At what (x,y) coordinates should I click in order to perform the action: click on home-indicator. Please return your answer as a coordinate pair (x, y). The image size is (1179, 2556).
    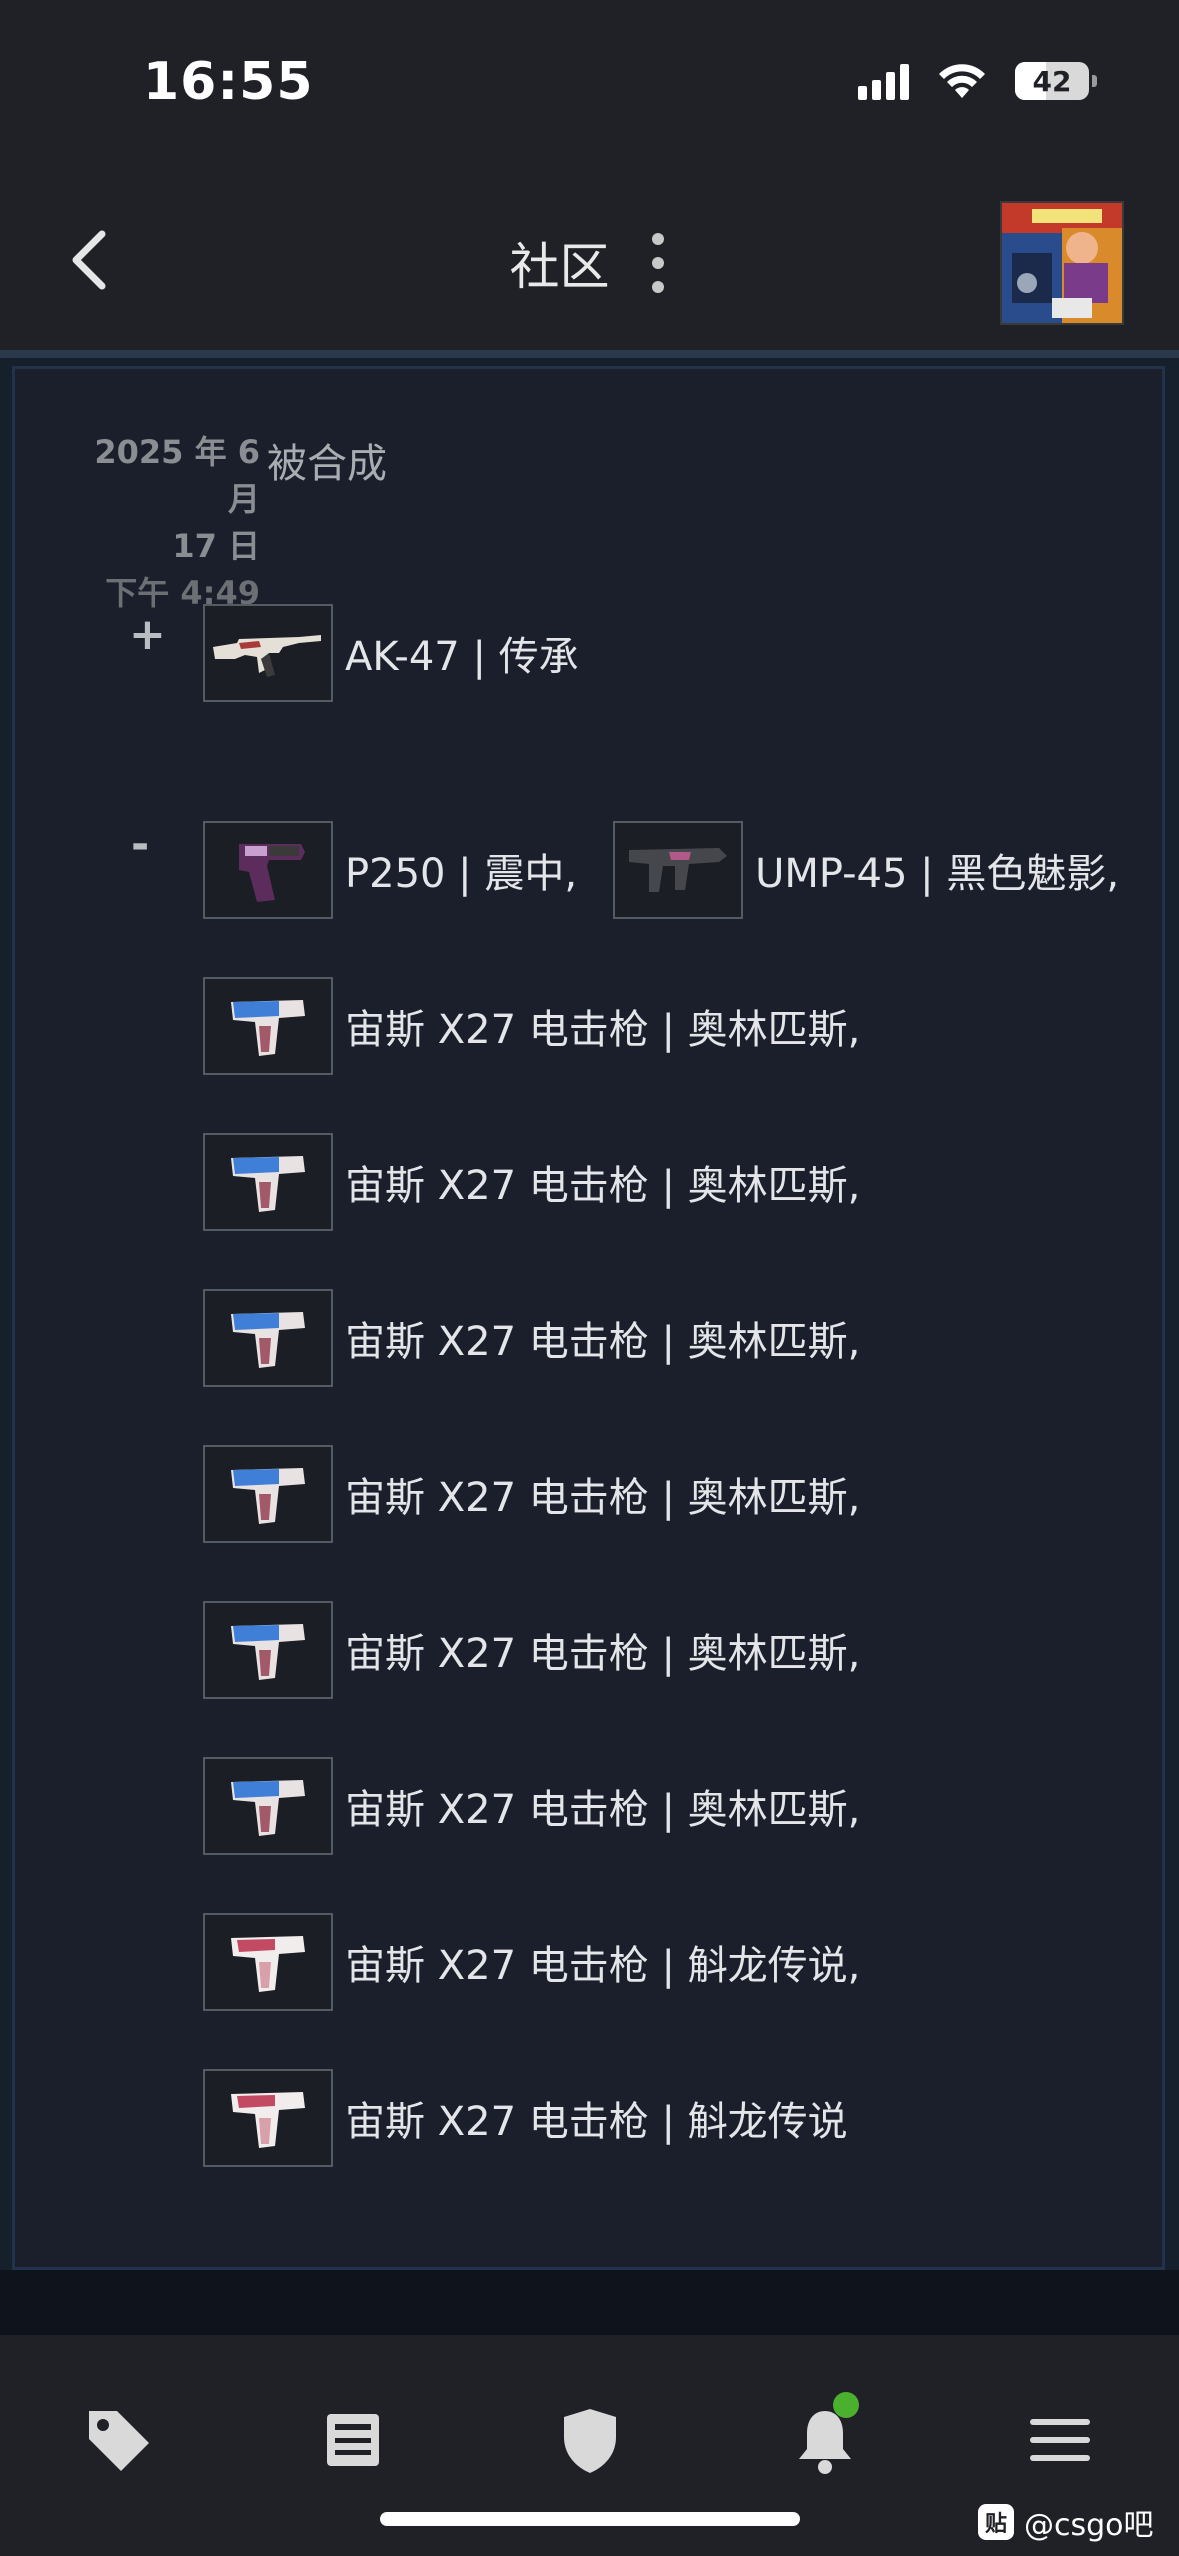
    Looking at the image, I should click on (590, 2519).